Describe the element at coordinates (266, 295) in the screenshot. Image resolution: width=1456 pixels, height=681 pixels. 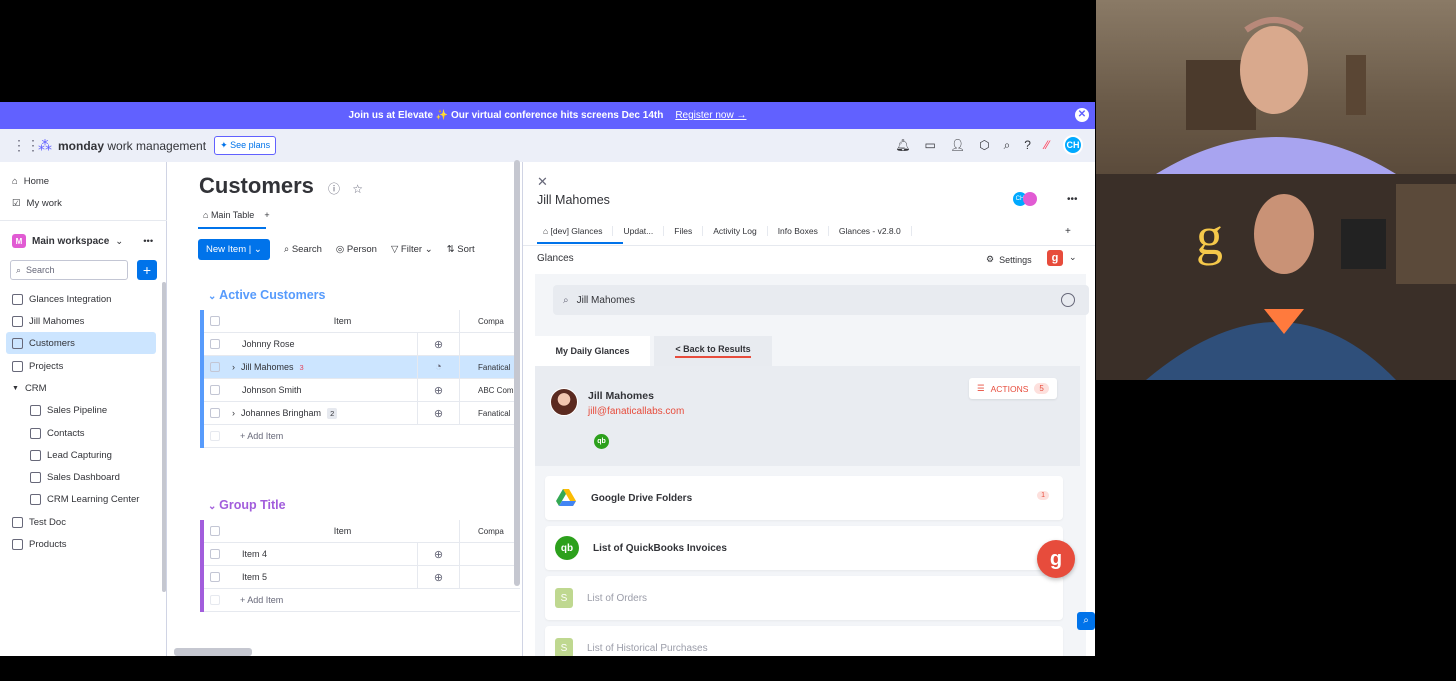
I see `group-active-customers: ⌄ Active Customers` at that location.